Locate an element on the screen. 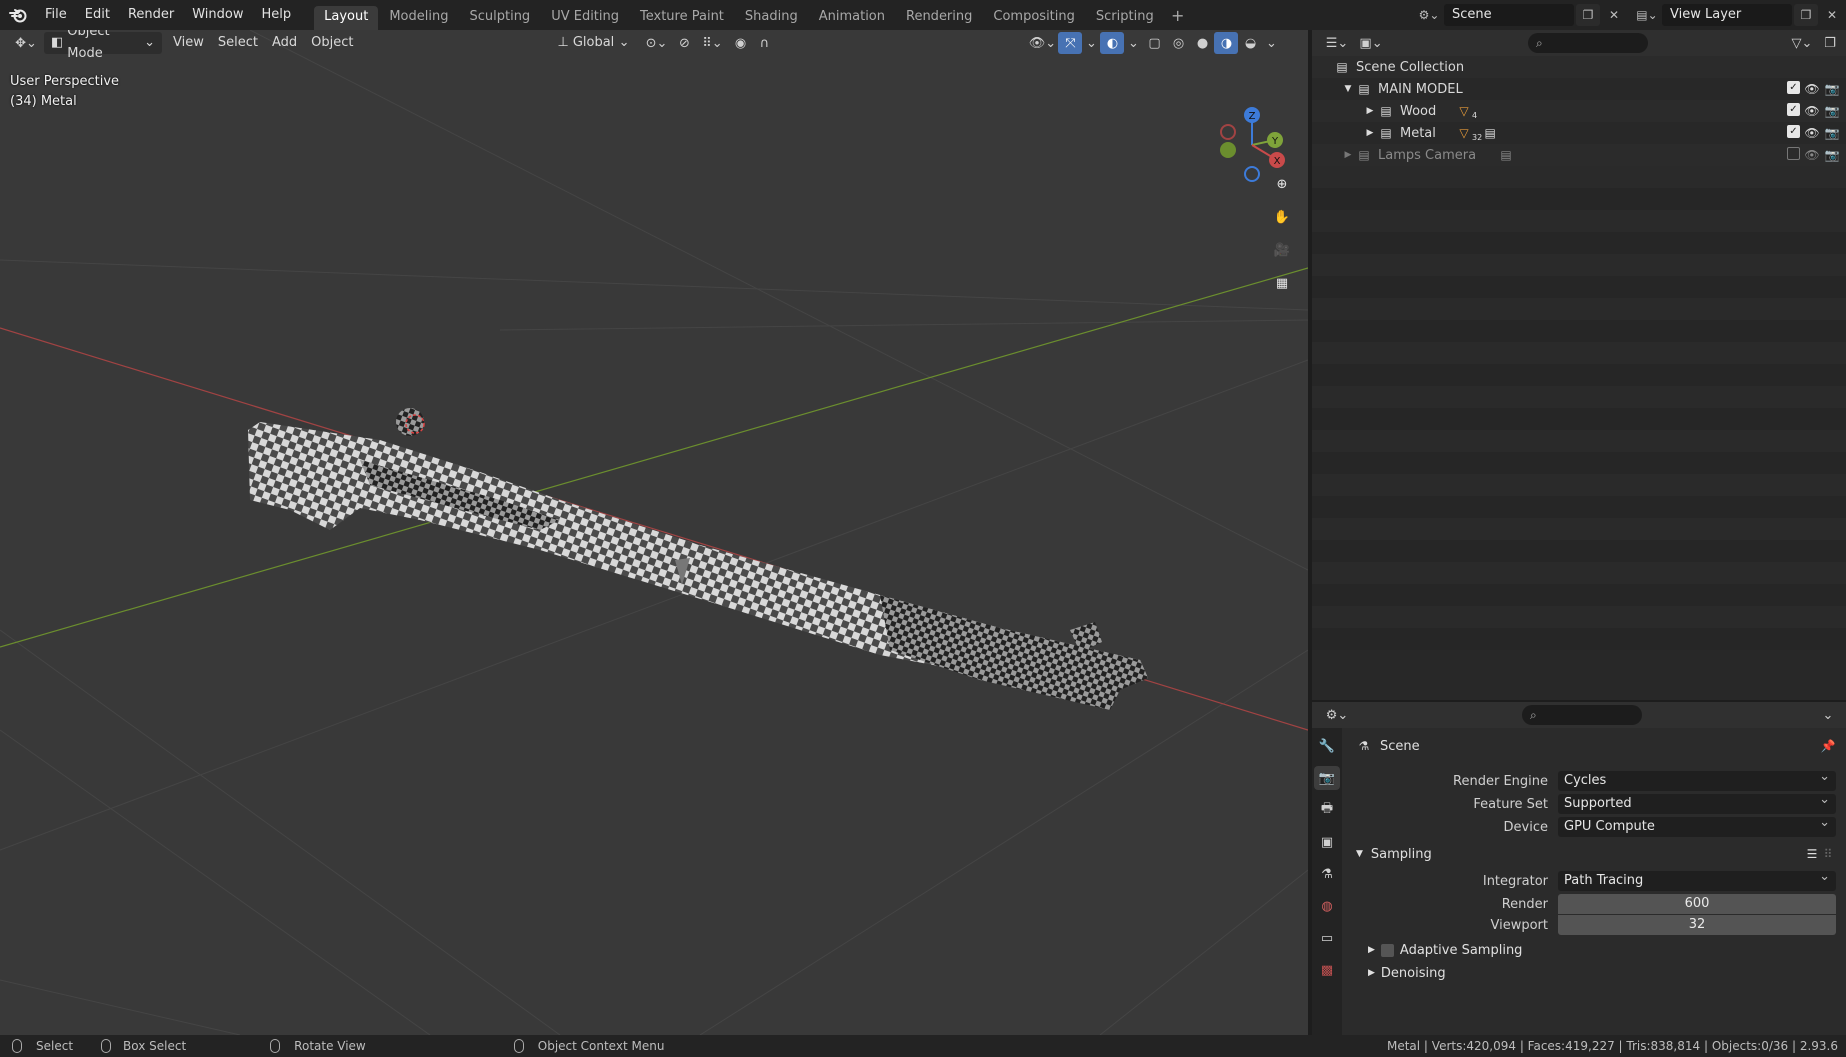  render-samples-field: 600 is located at coordinates (1697, 904).